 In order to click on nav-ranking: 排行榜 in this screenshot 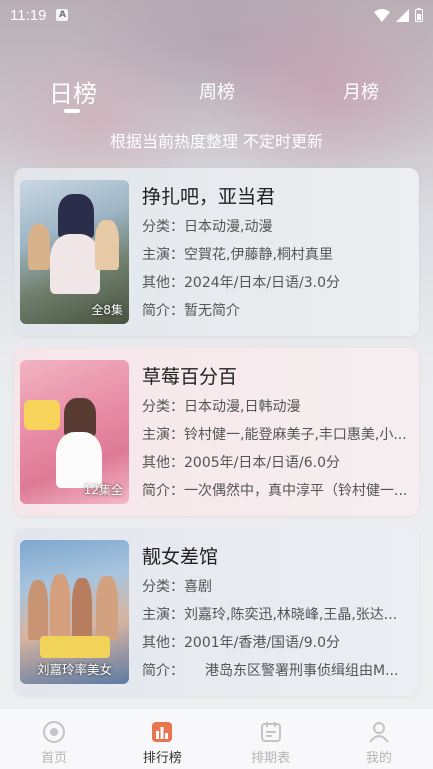, I will do `click(162, 739)`.